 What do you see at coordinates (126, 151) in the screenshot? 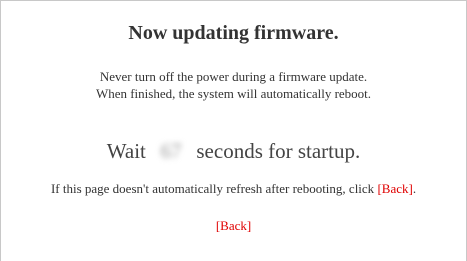
I see `wait-prefix: Wait` at bounding box center [126, 151].